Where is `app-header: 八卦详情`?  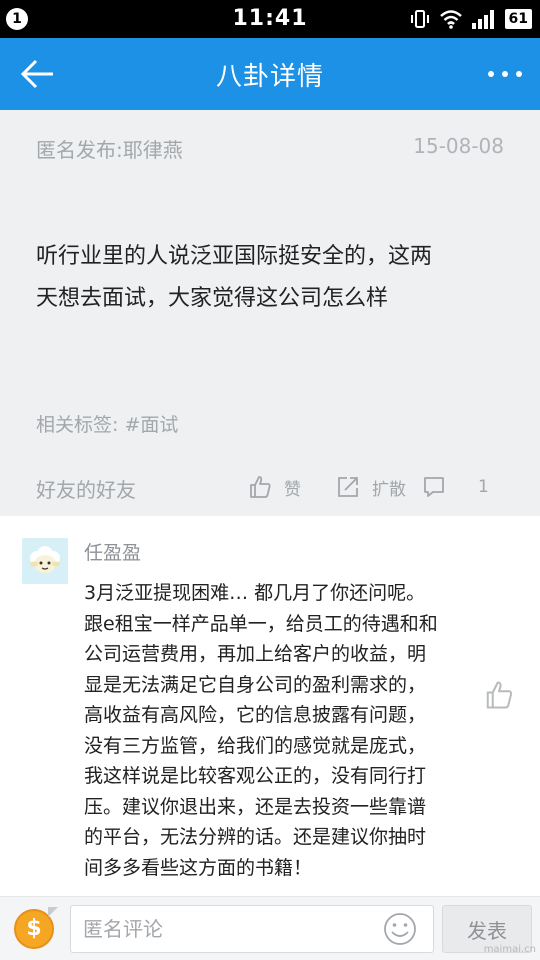 app-header: 八卦详情 is located at coordinates (270, 74).